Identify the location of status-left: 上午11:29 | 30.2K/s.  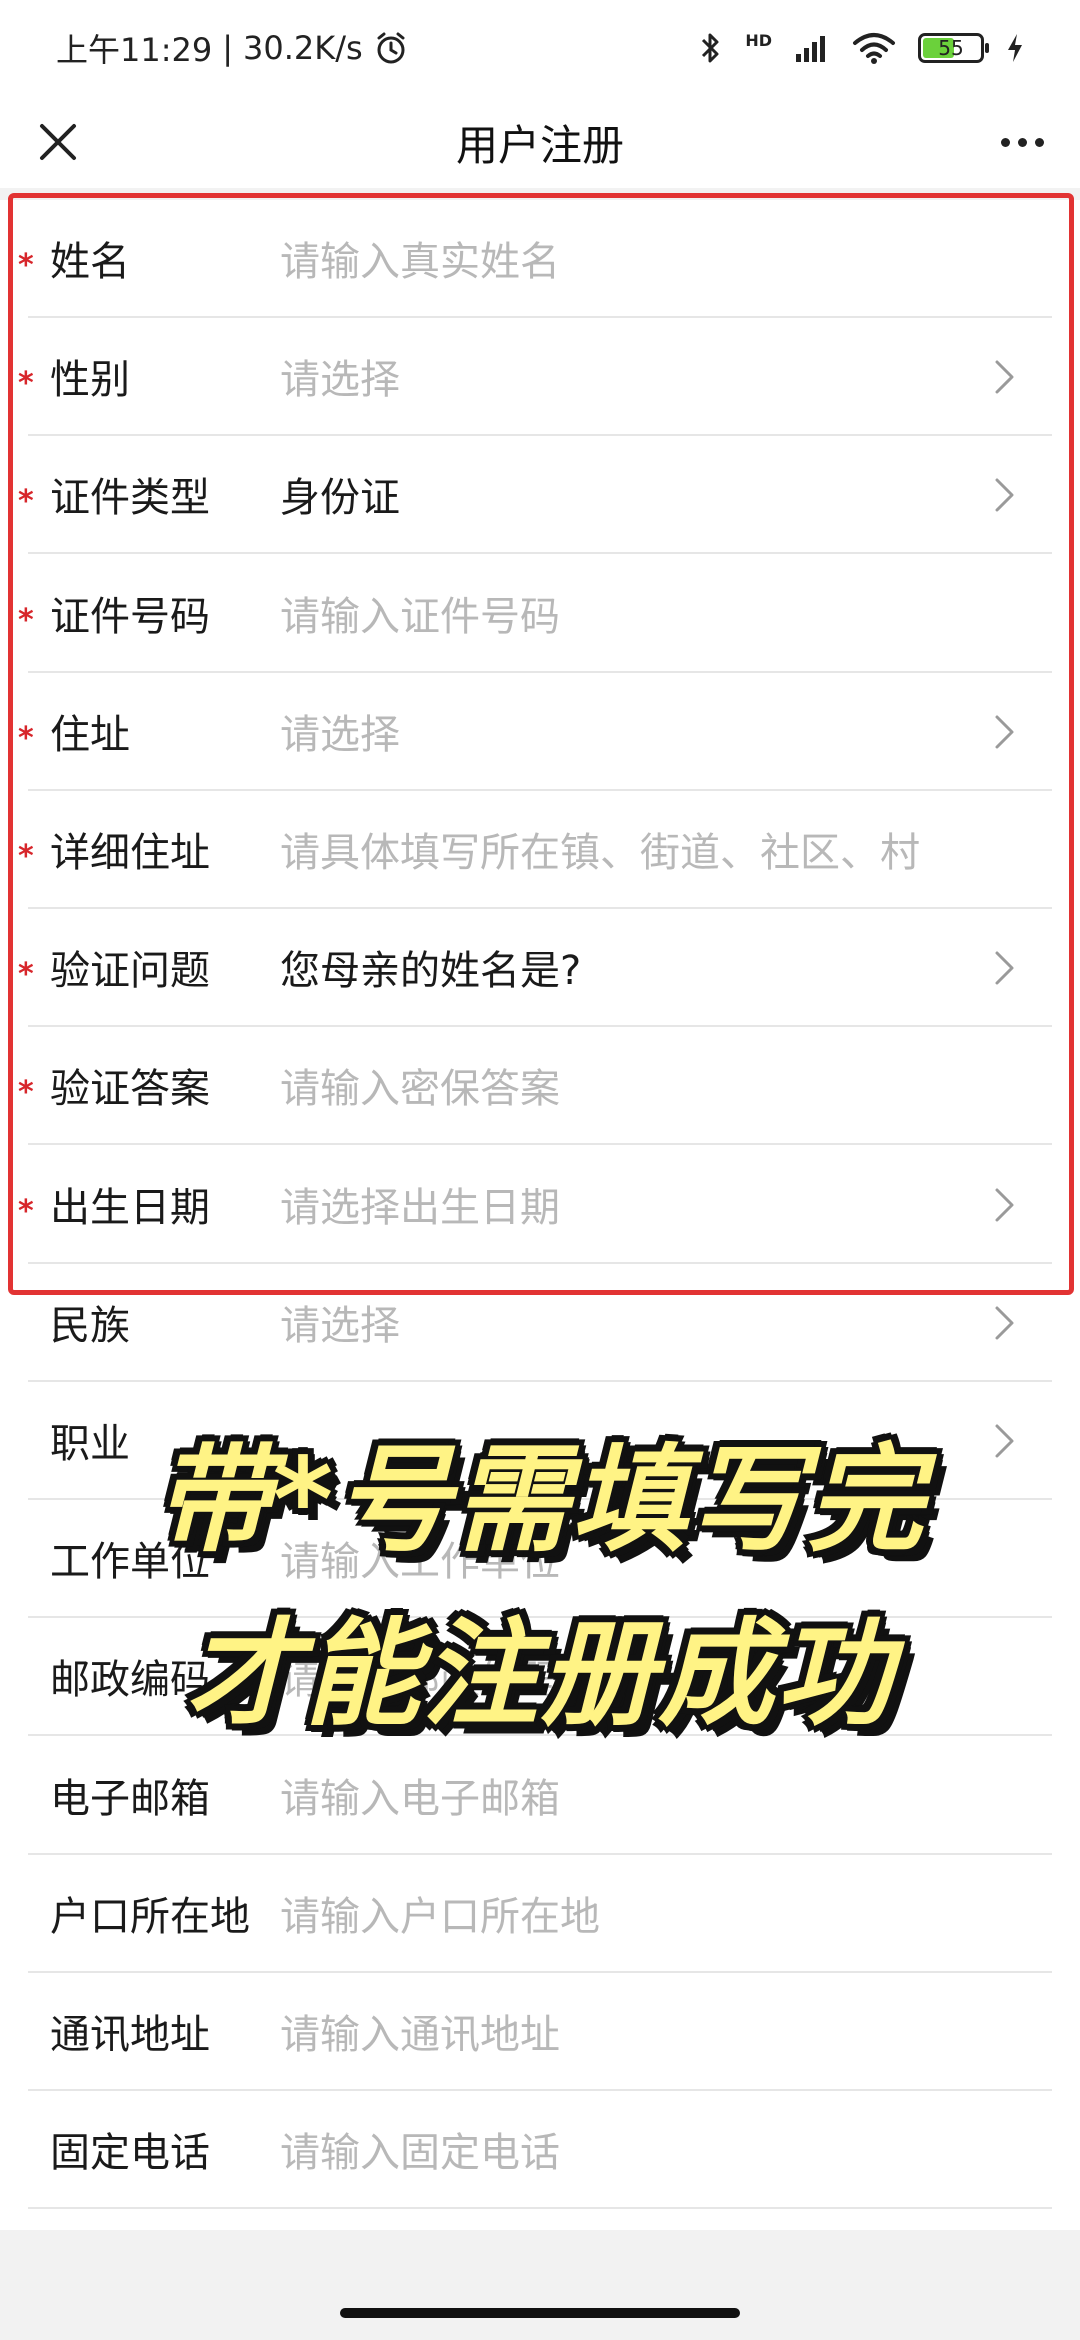
(232, 48).